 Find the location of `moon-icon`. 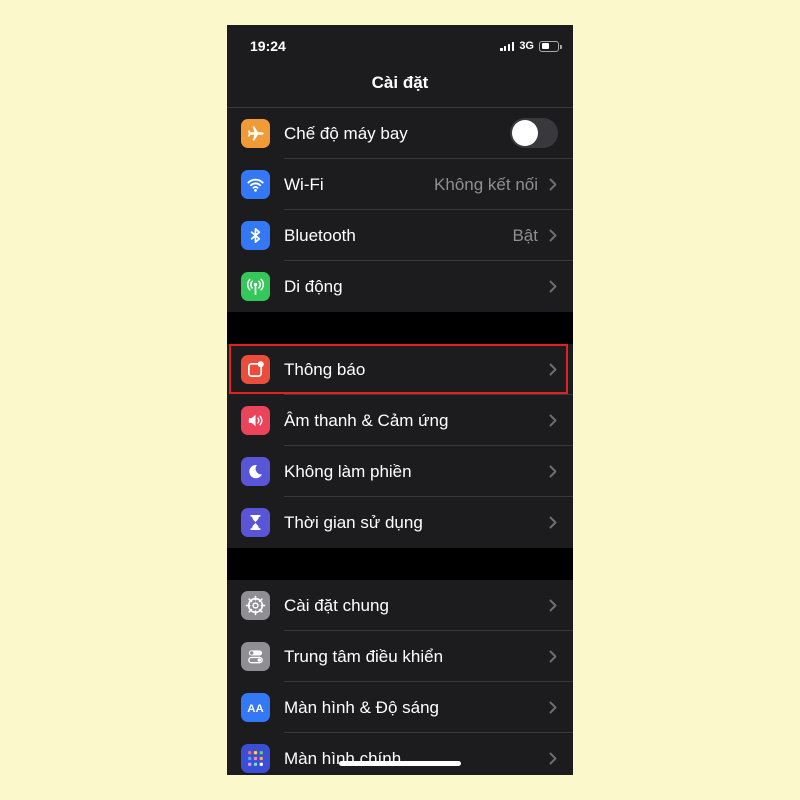

moon-icon is located at coordinates (255, 471).